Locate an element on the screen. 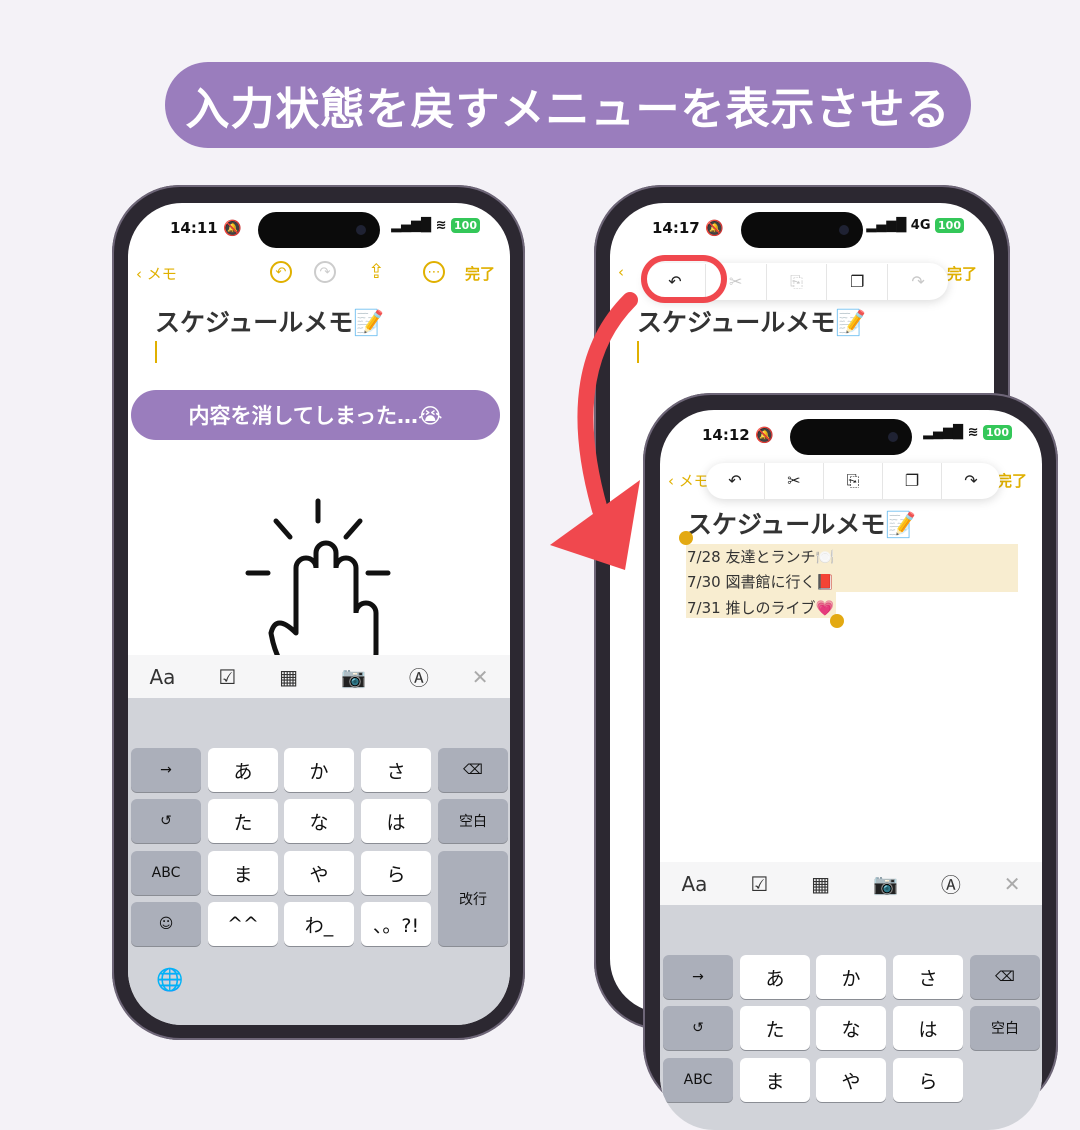 Image resolution: width=1080 pixels, height=1130 pixels. globe-icon: 🌐 is located at coordinates (169, 980).